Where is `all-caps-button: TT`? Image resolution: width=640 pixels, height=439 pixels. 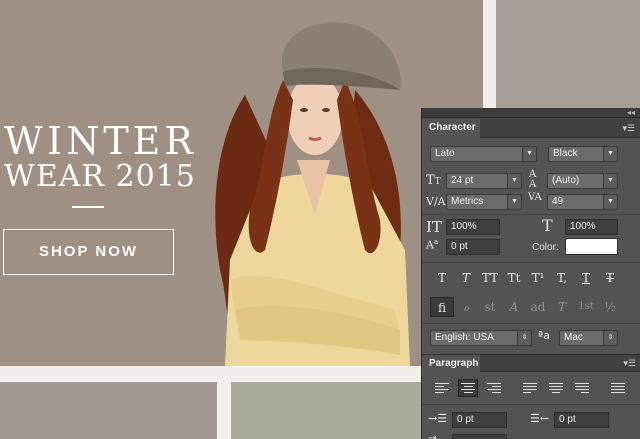 all-caps-button: TT is located at coordinates (490, 278).